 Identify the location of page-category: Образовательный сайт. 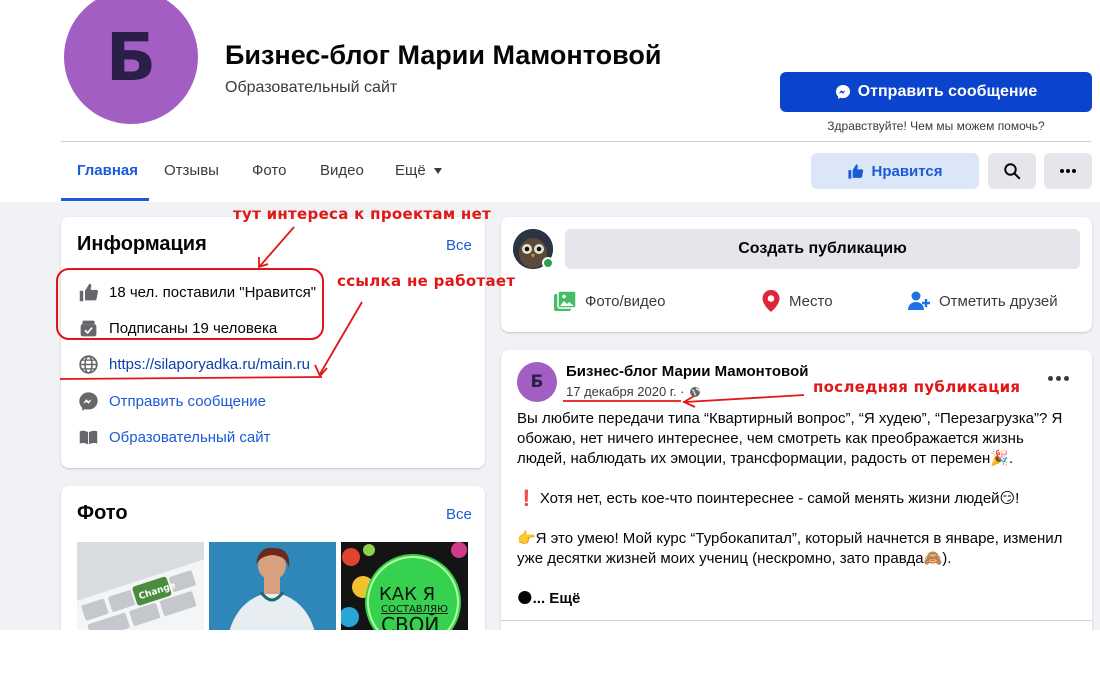
(311, 87).